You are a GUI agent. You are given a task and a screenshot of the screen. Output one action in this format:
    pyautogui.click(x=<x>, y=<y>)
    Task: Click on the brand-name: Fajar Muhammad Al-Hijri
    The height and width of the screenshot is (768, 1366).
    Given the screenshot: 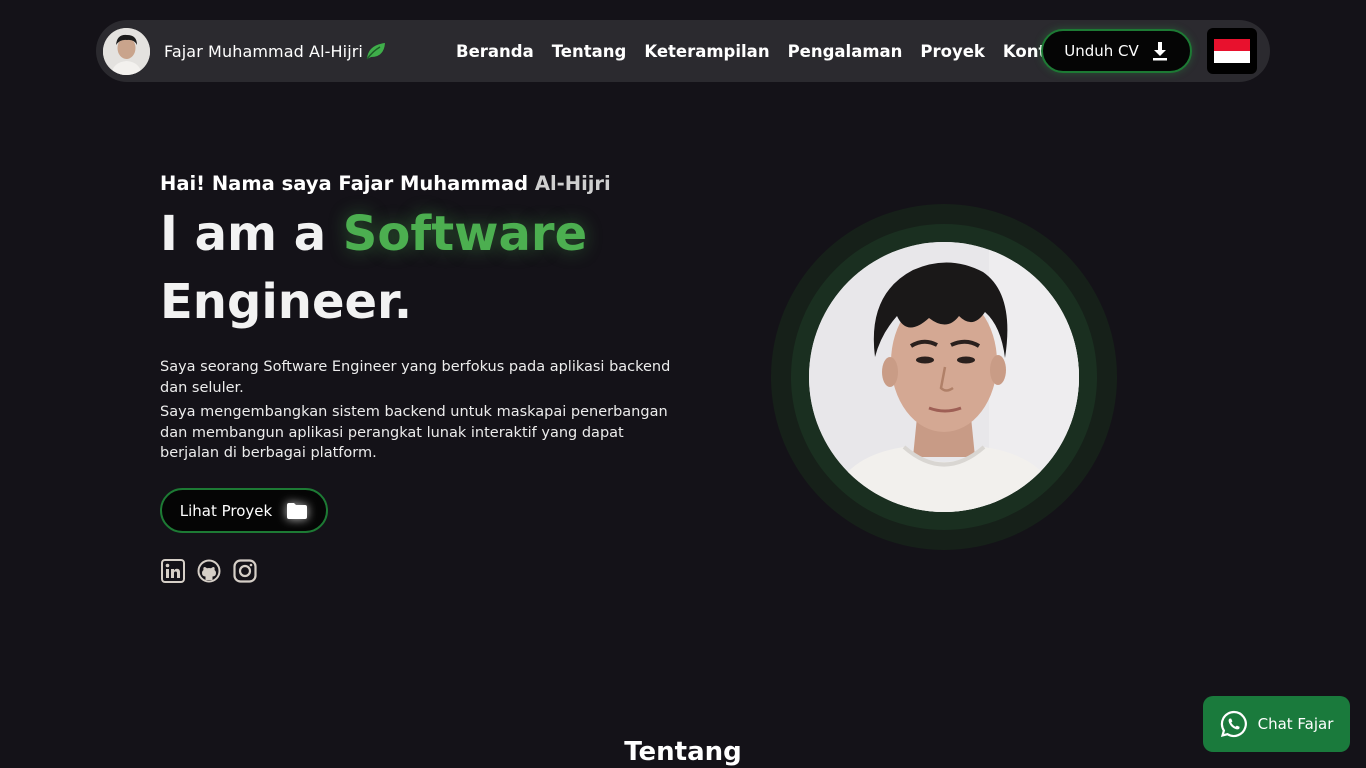 What is the action you would take?
    pyautogui.click(x=263, y=51)
    